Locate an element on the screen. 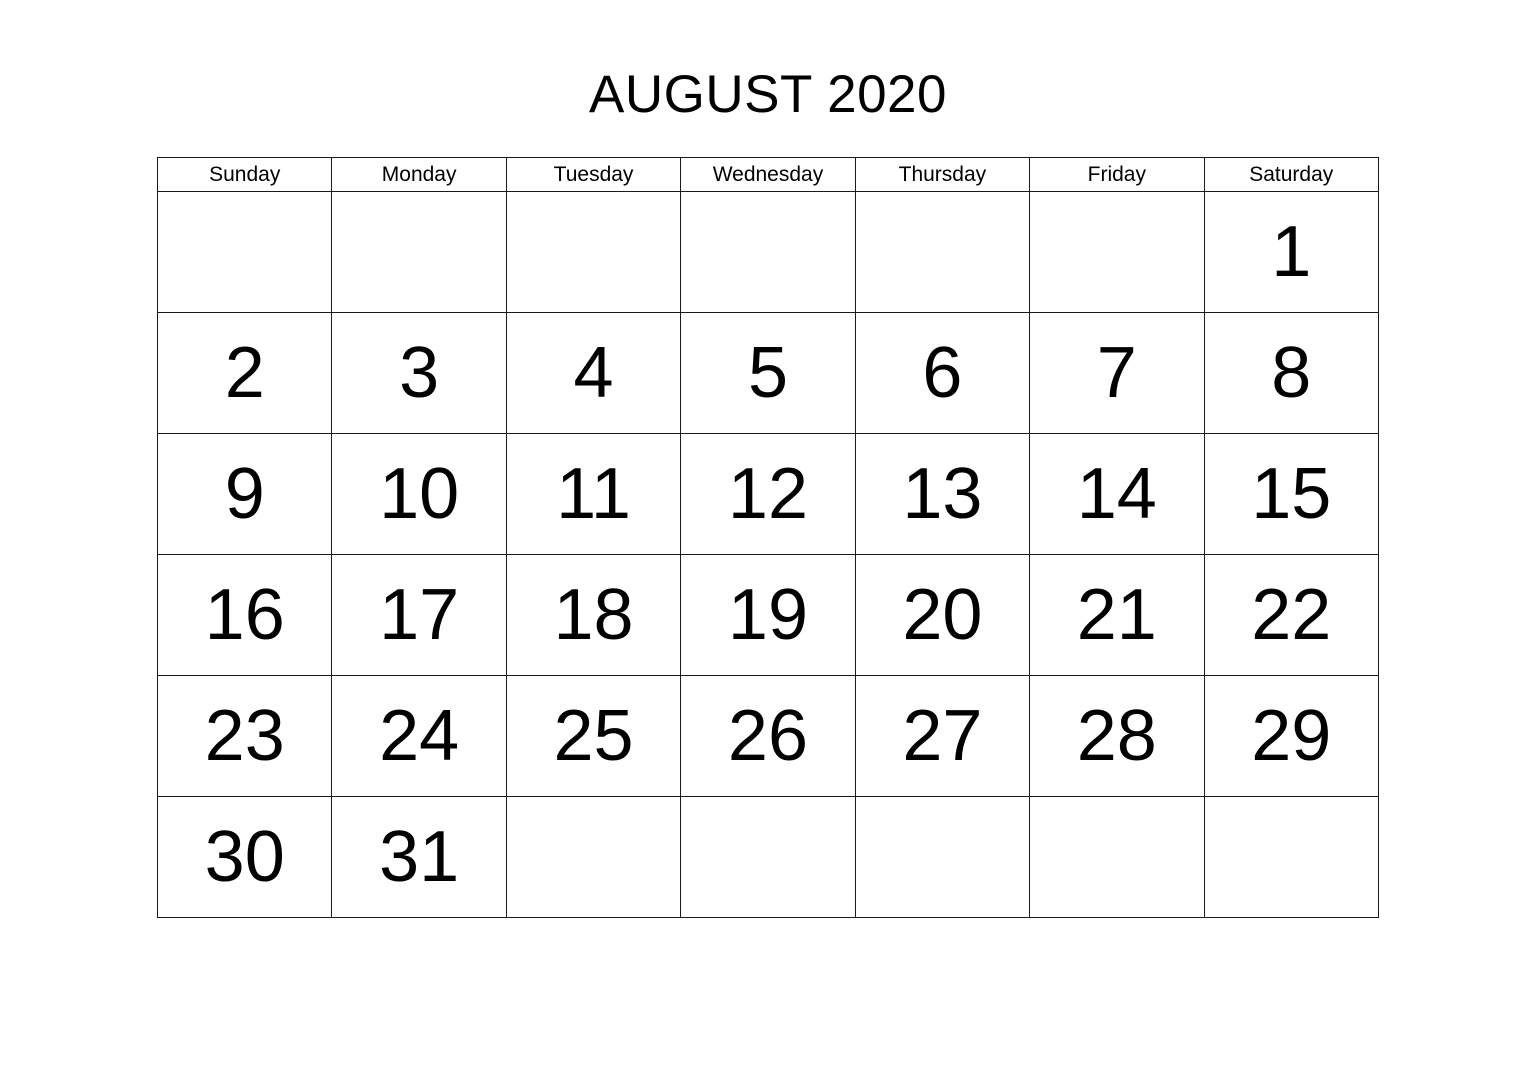  day-cell: 9 is located at coordinates (244, 494).